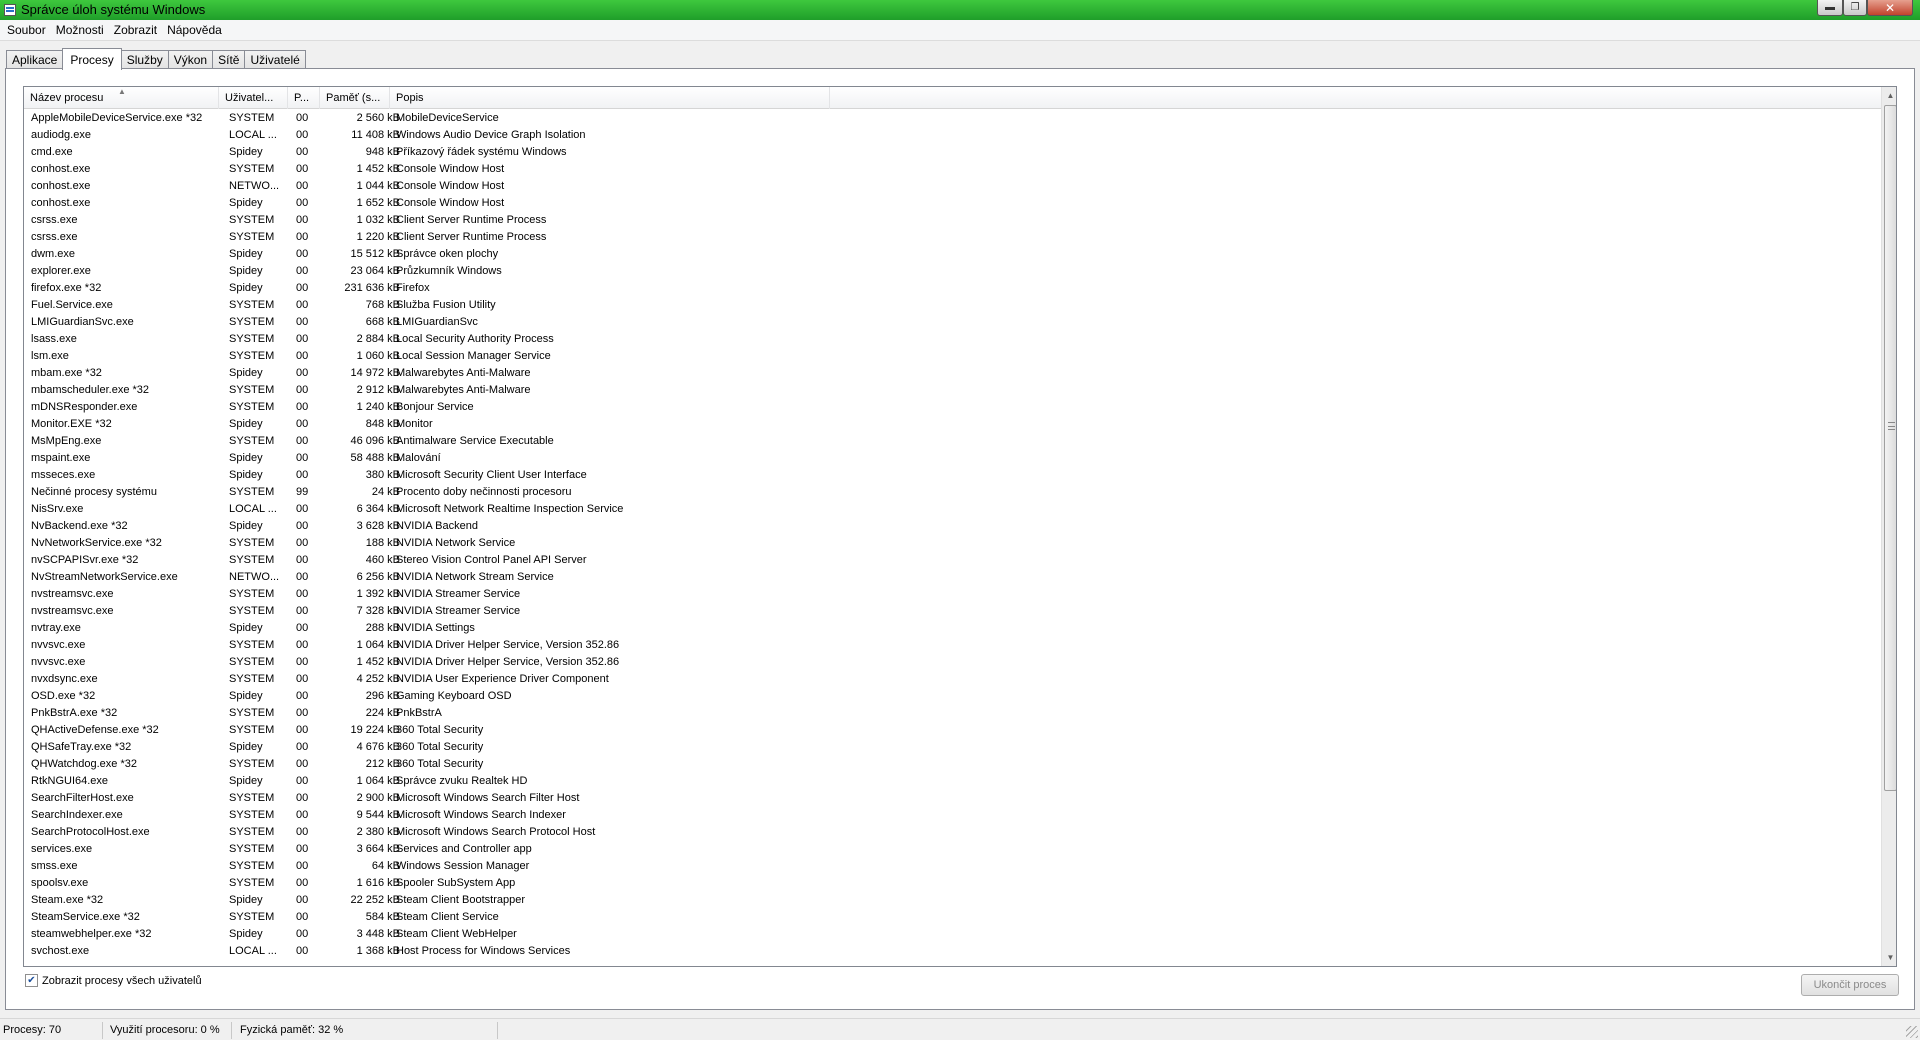 The image size is (1920, 1040). I want to click on scrollbar-thumb, so click(1890, 448).